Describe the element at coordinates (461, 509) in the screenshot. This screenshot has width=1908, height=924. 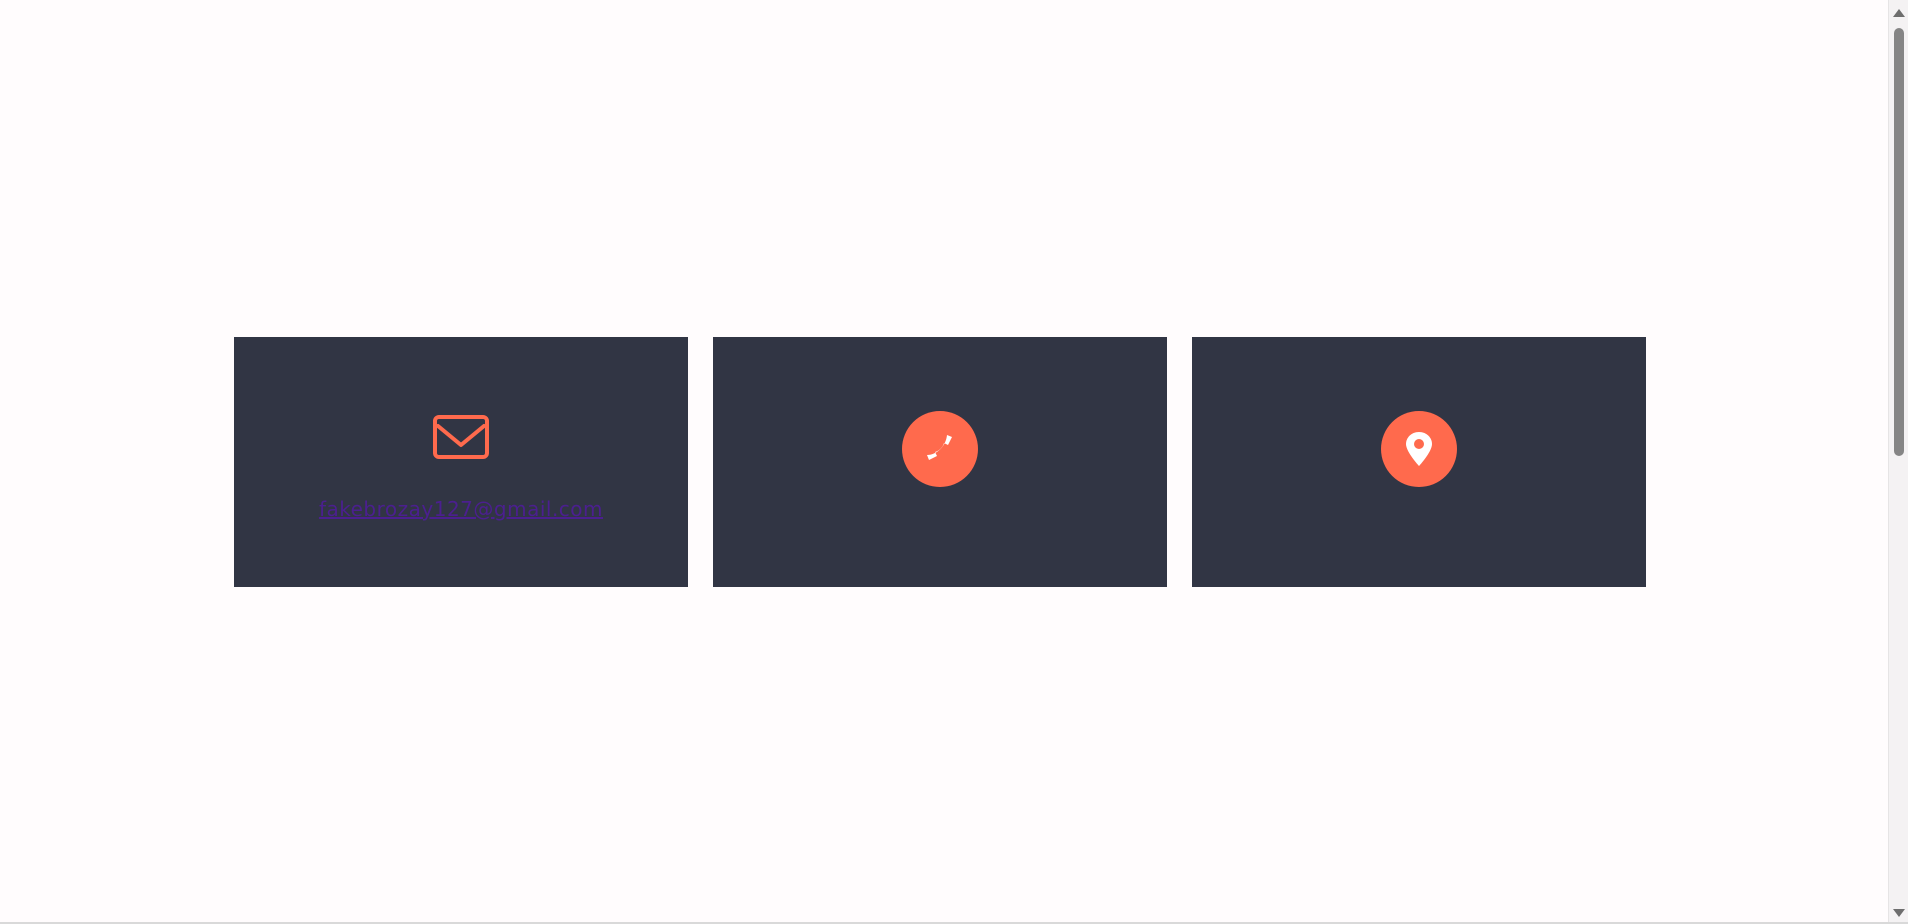
I see `email-link: fakebrozay127@gmail.com` at that location.